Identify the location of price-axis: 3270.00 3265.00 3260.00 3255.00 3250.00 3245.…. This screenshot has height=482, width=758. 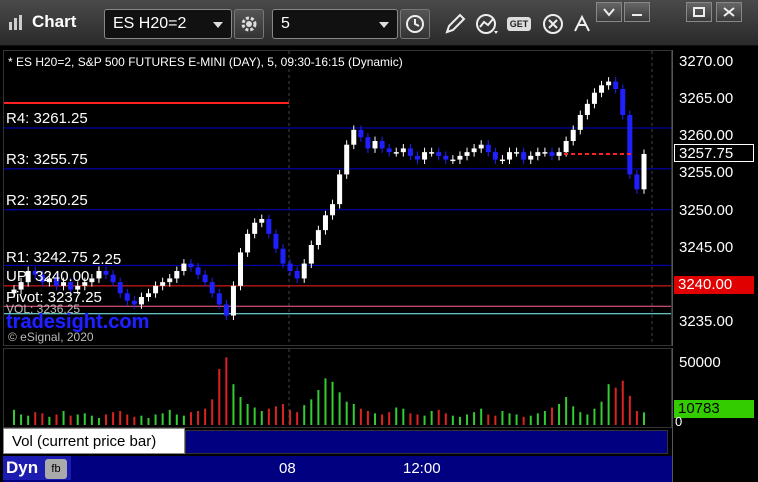
(715, 198).